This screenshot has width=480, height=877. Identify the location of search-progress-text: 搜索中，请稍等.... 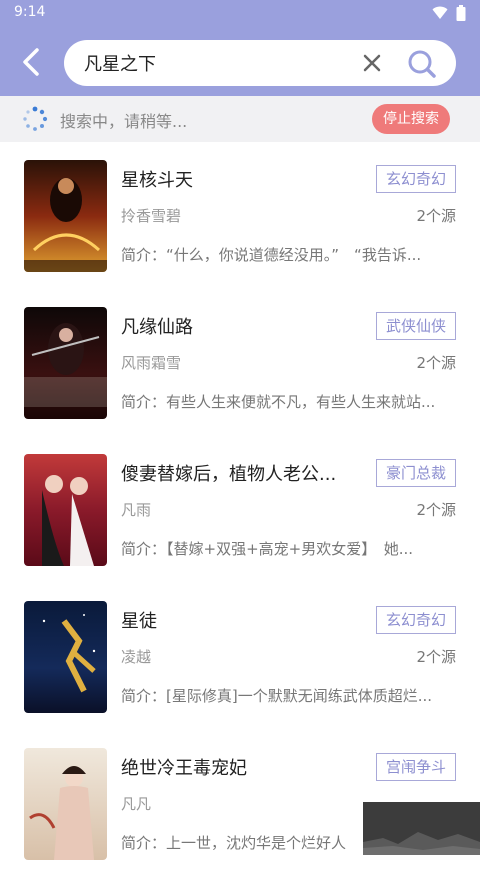
(124, 121).